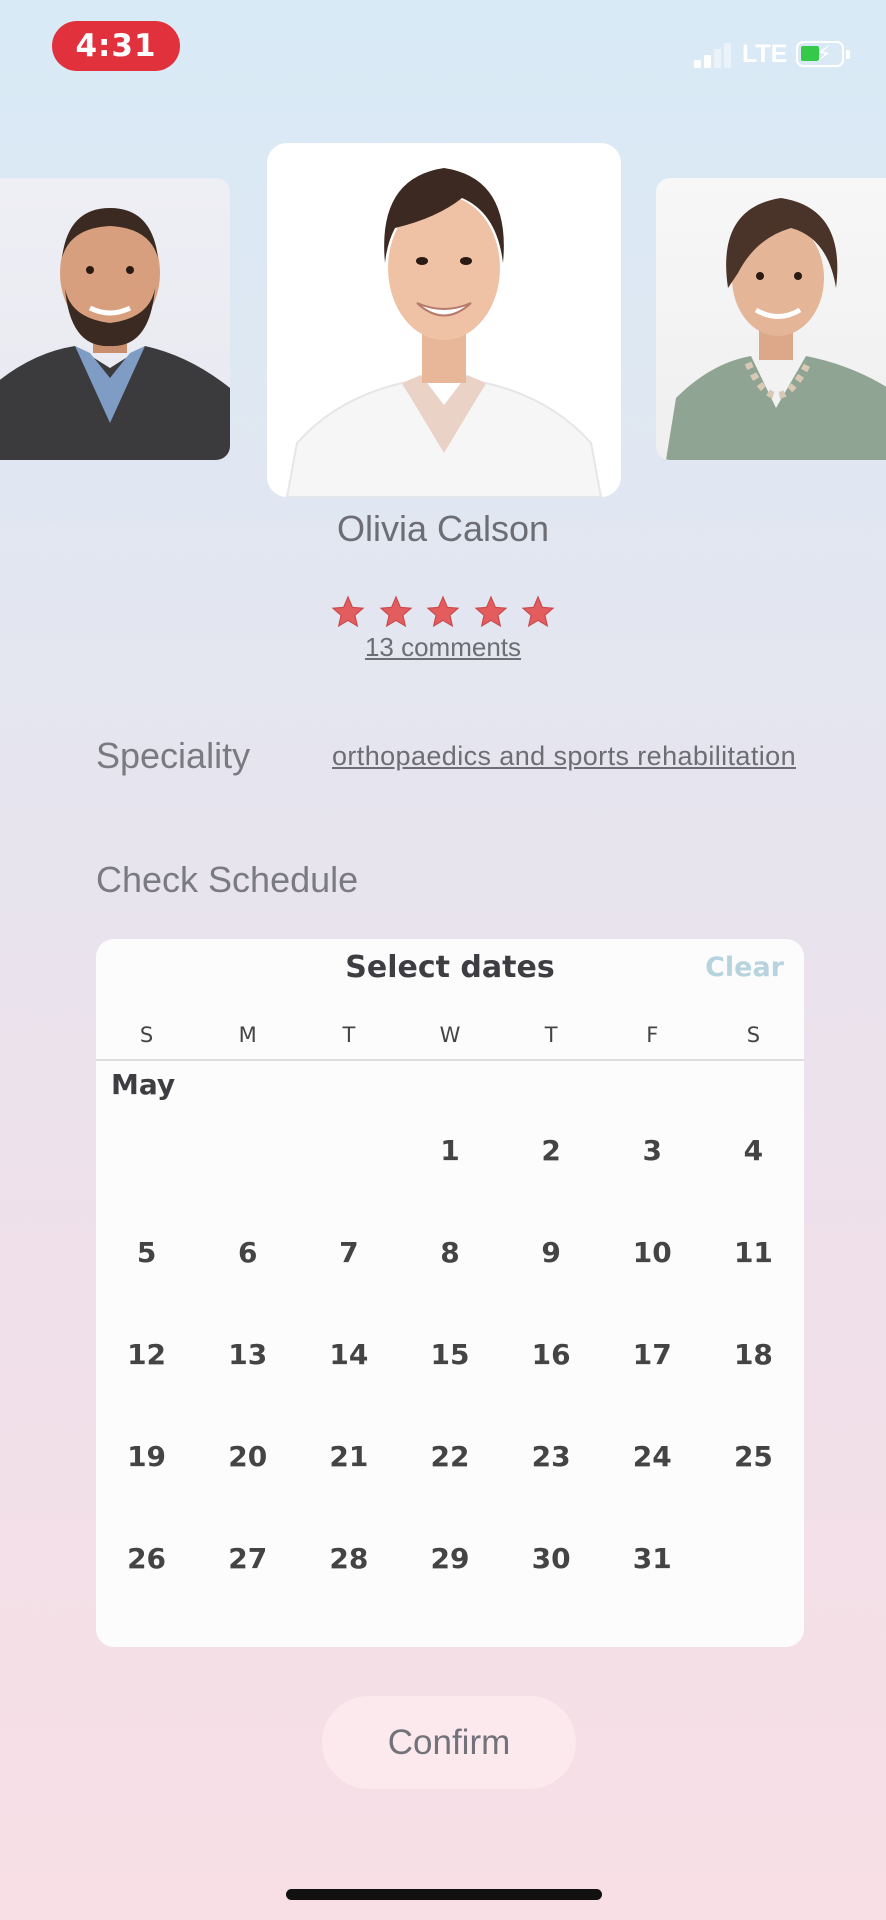 The image size is (886, 1920). What do you see at coordinates (348, 1456) in the screenshot?
I see `calendar-day: 21` at bounding box center [348, 1456].